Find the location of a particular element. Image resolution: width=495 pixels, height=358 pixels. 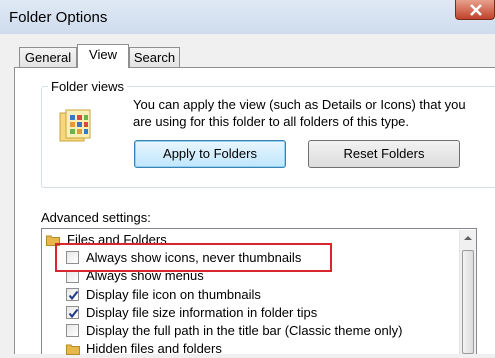

advanced-settings-label: Advanced settings: is located at coordinates (96, 217).